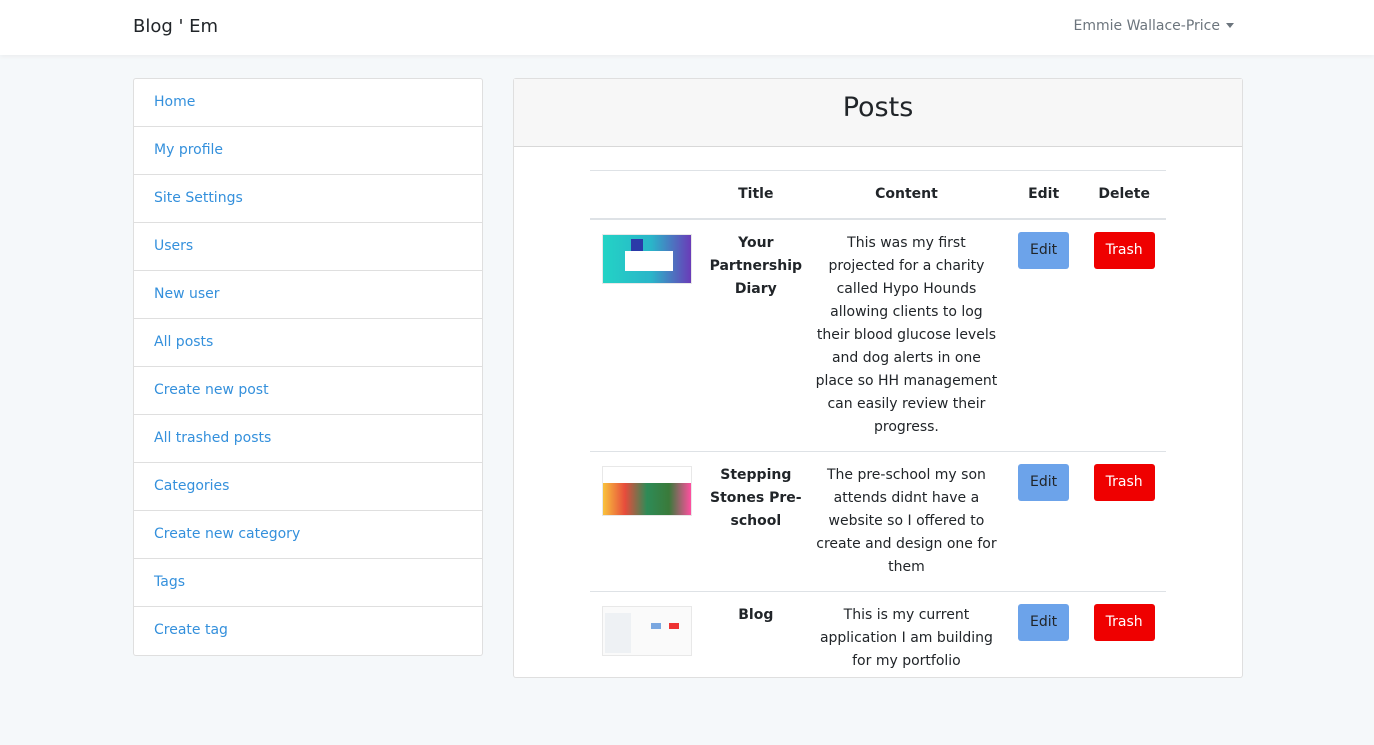  Describe the element at coordinates (1230, 25) in the screenshot. I see `caret-down-icon` at that location.